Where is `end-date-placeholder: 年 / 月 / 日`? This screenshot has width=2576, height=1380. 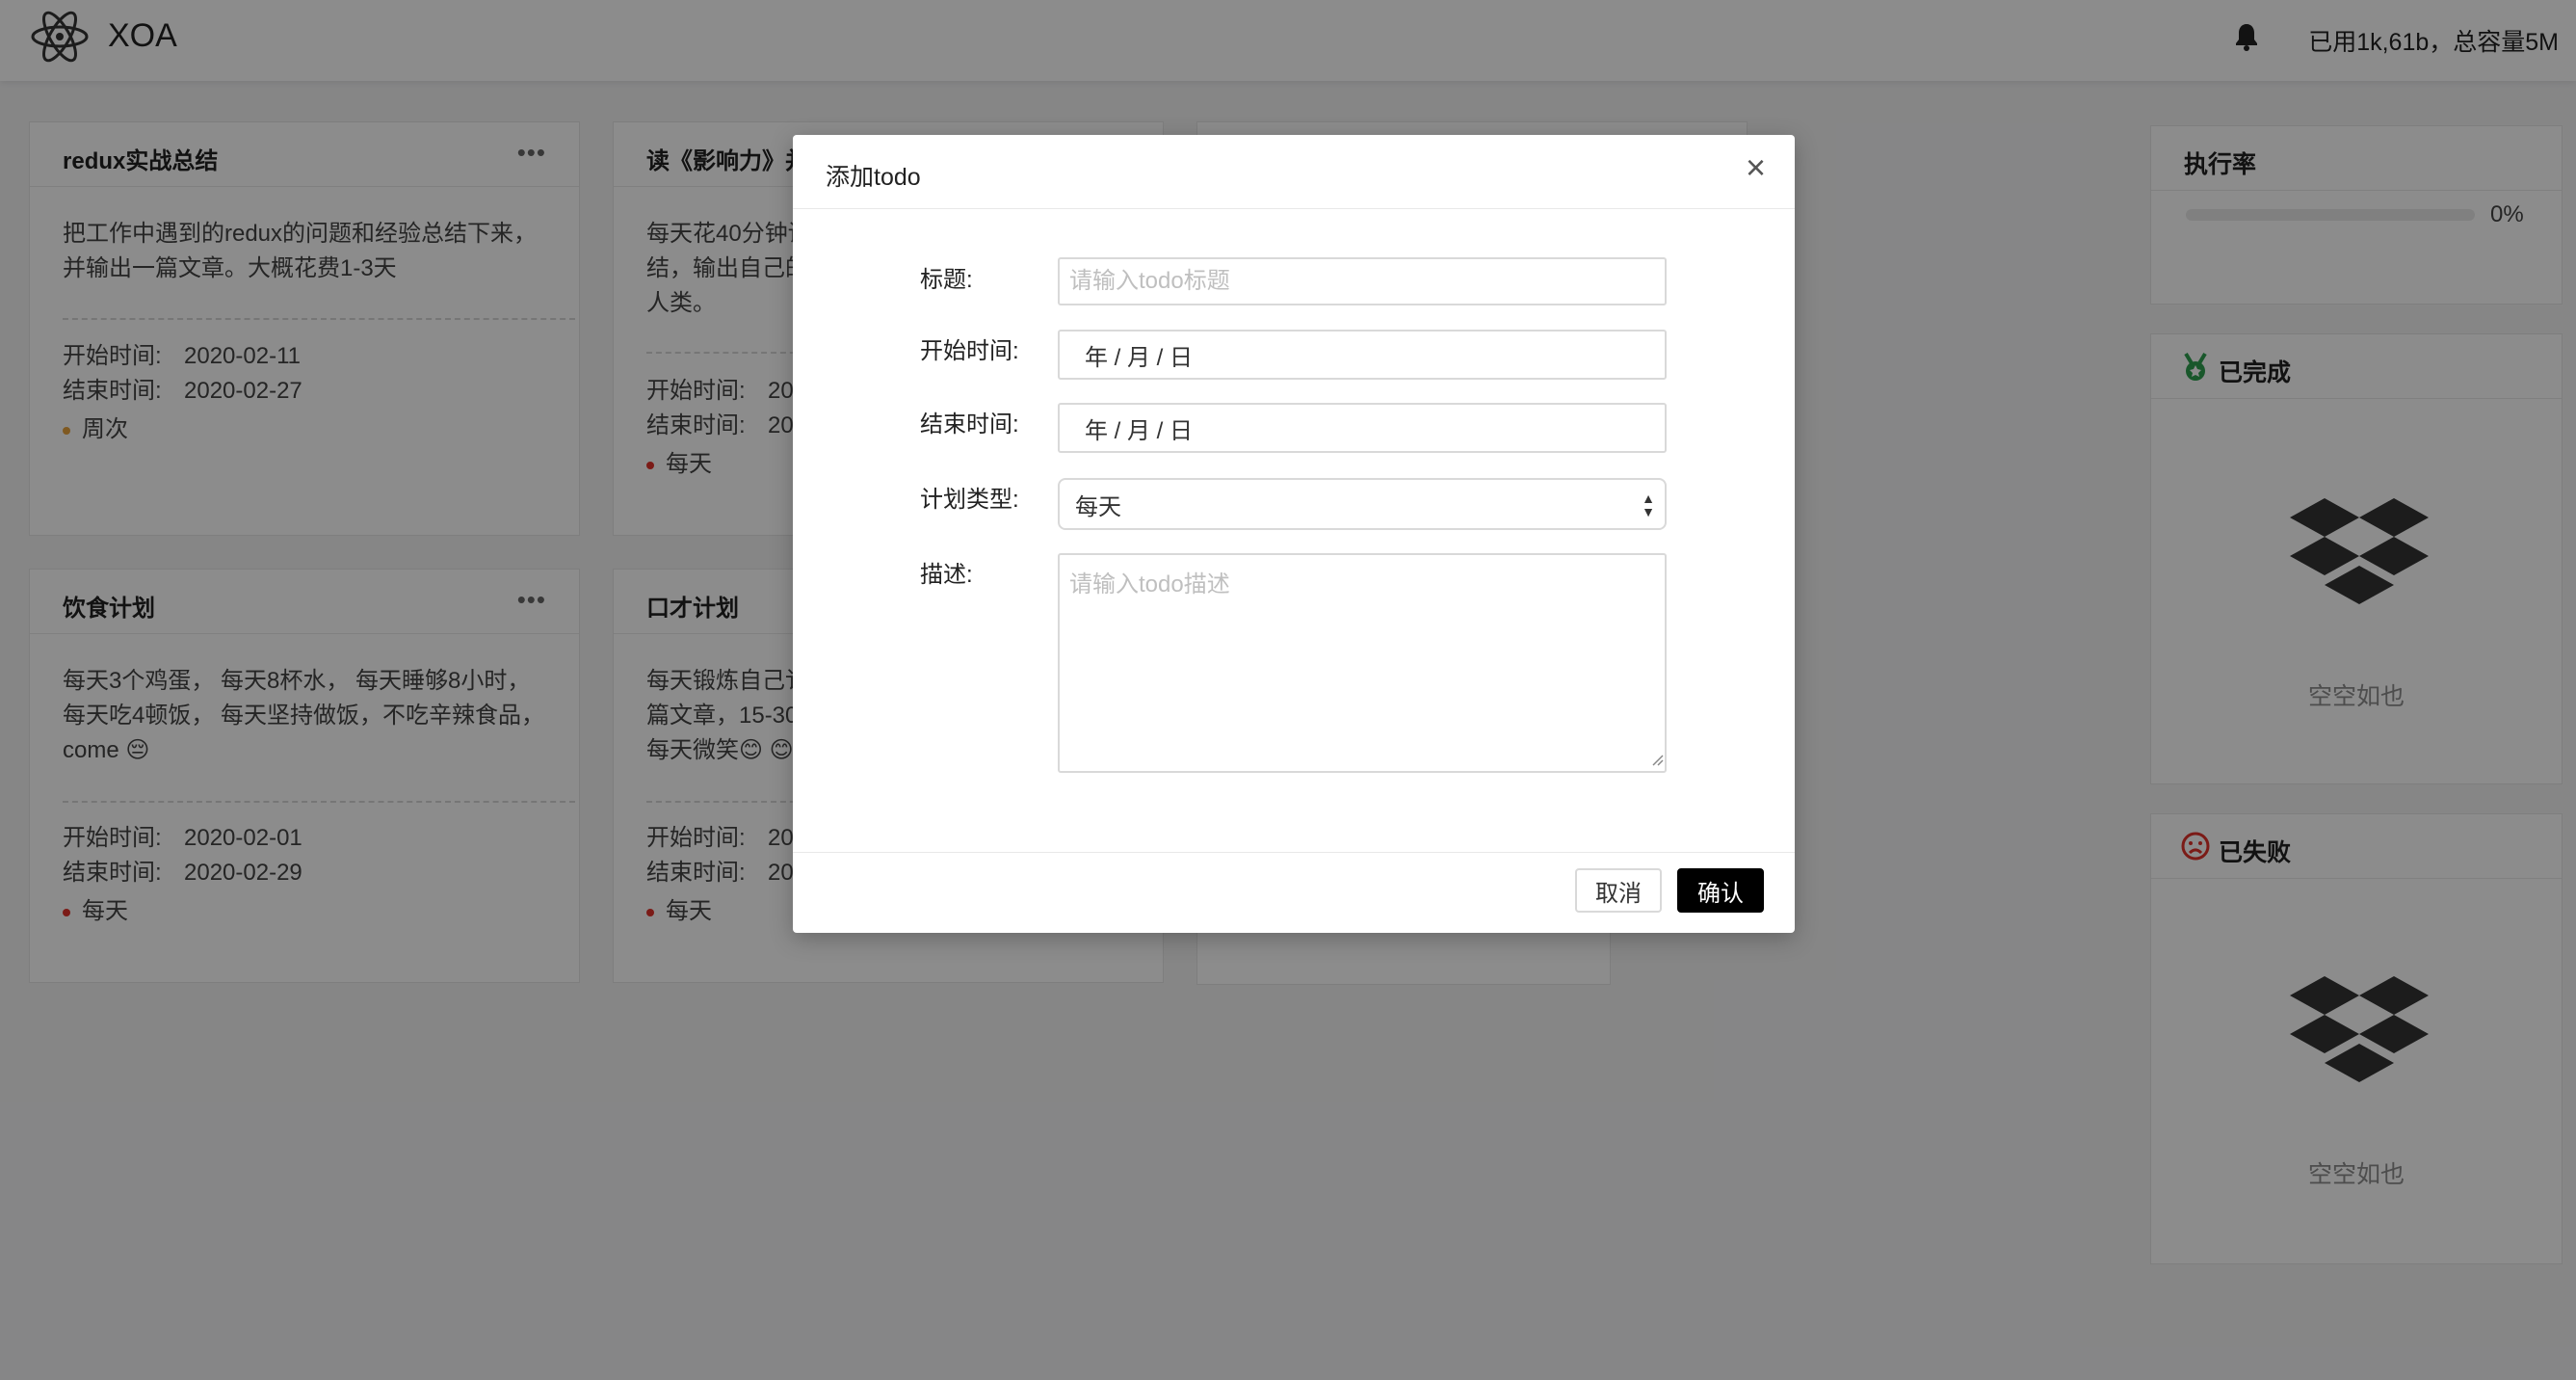 end-date-placeholder: 年 / 月 / 日 is located at coordinates (1140, 430).